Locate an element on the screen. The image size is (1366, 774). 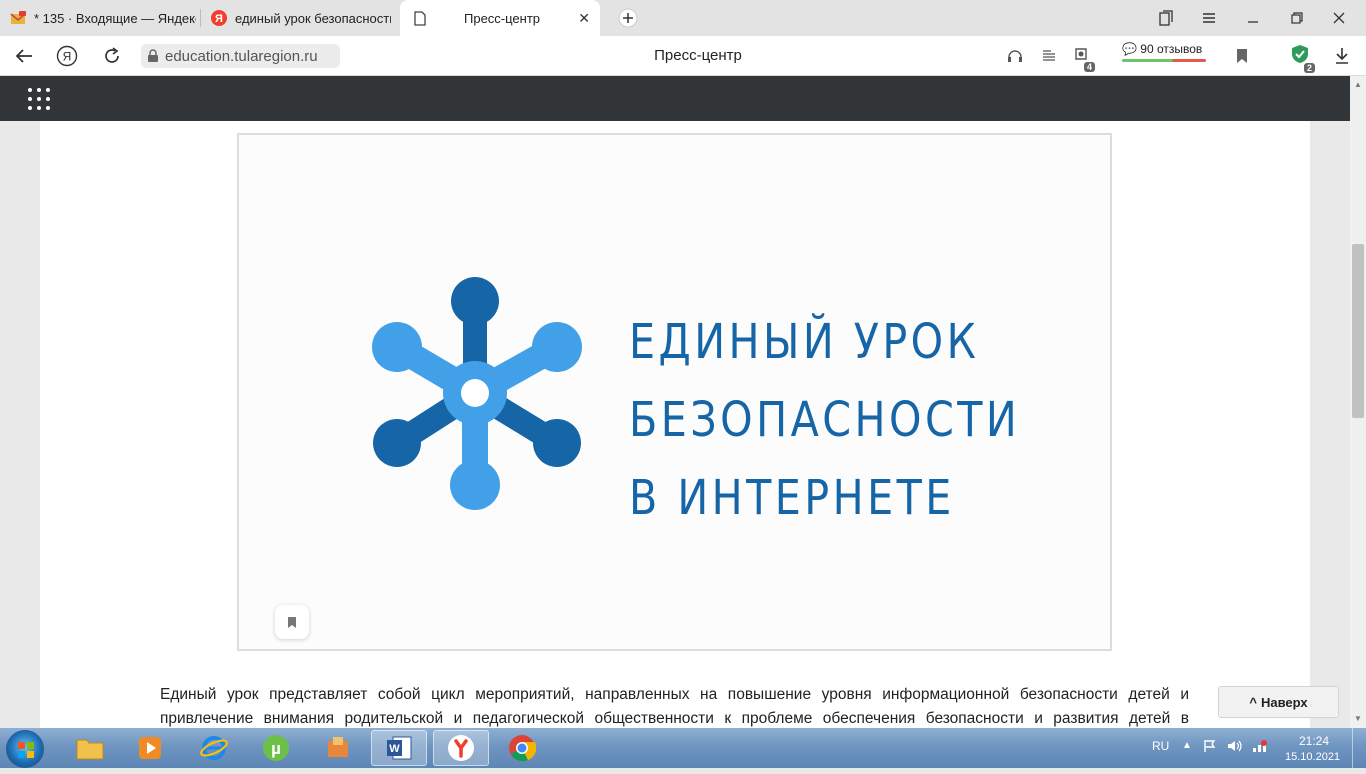
installer-icon is located at coordinates (338, 747).